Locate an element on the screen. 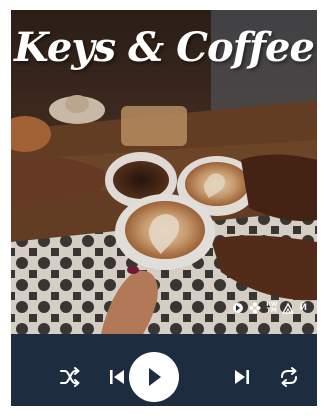  repeat-button is located at coordinates (289, 377).